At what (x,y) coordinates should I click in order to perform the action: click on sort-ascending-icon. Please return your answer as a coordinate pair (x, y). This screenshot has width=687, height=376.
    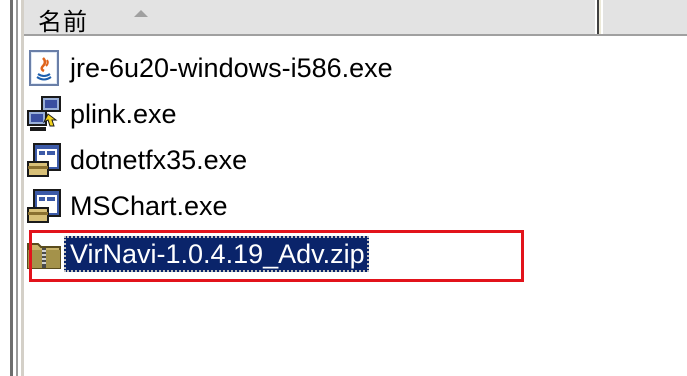
    Looking at the image, I should click on (141, 13).